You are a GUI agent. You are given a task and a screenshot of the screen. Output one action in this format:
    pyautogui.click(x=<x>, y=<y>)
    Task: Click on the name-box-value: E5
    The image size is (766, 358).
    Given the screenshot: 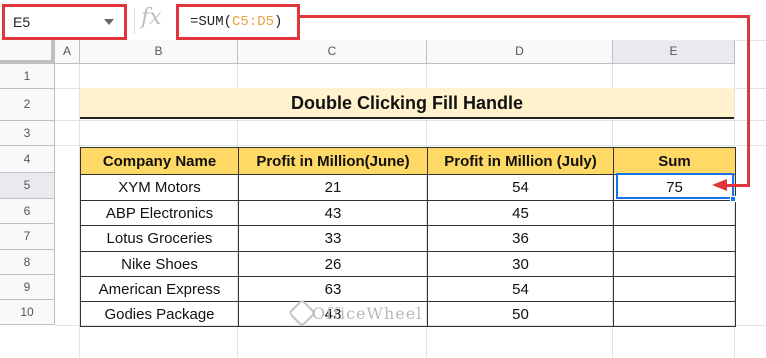 What is the action you would take?
    pyautogui.click(x=22, y=22)
    